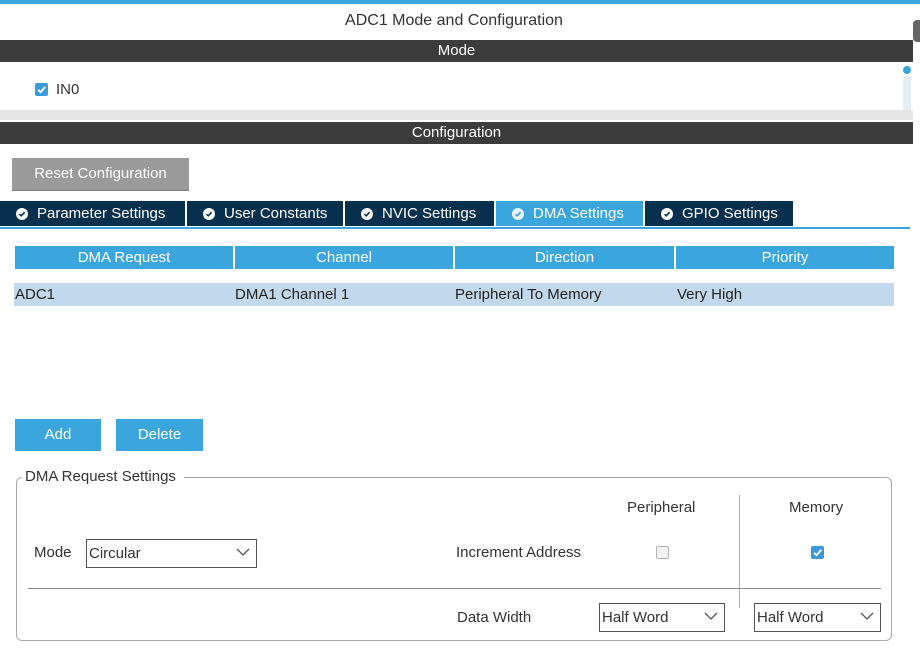 The width and height of the screenshot is (920, 649). What do you see at coordinates (124, 257) in the screenshot?
I see `column-header-dma-request: DMA Request` at bounding box center [124, 257].